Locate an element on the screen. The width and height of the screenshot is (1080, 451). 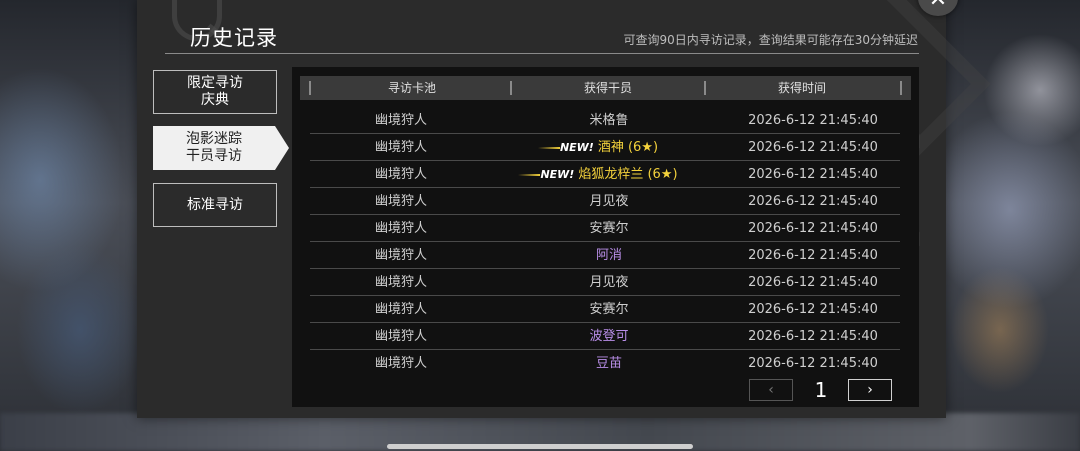
cell-operator: 米格鲁 is located at coordinates (609, 120).